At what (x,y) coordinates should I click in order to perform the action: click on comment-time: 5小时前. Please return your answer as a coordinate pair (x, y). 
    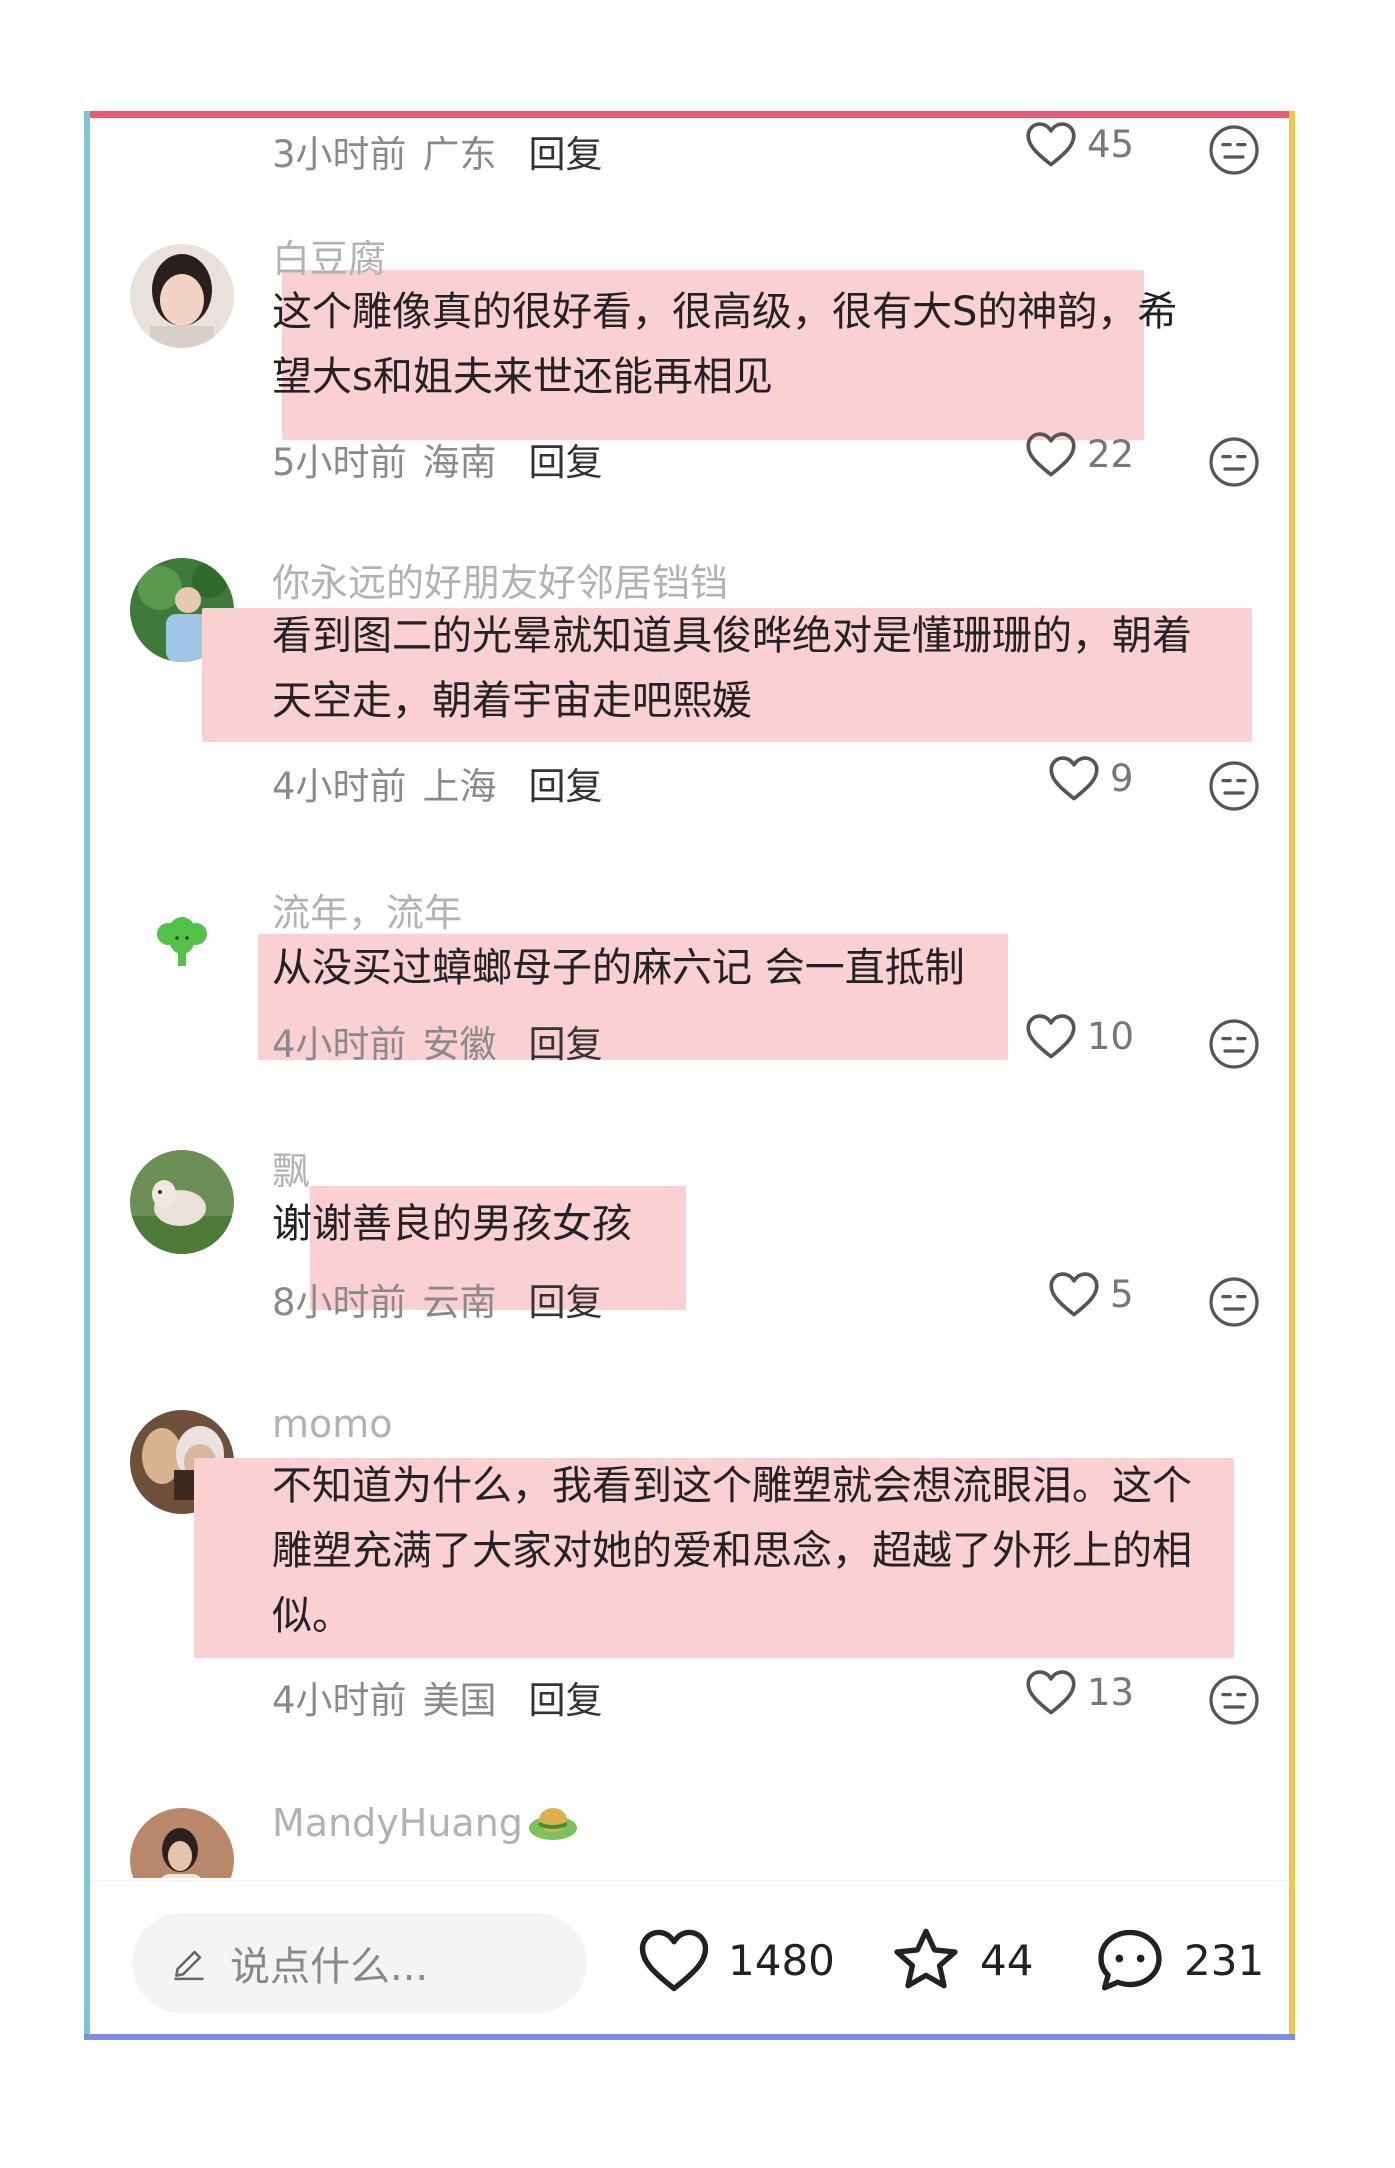
    Looking at the image, I should click on (339, 462).